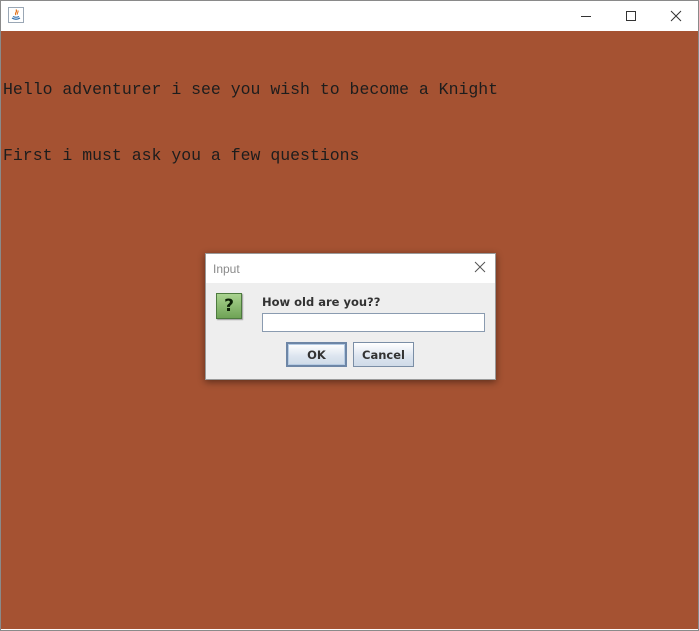 This screenshot has height=631, width=699. I want to click on ok-button: OK, so click(316, 354).